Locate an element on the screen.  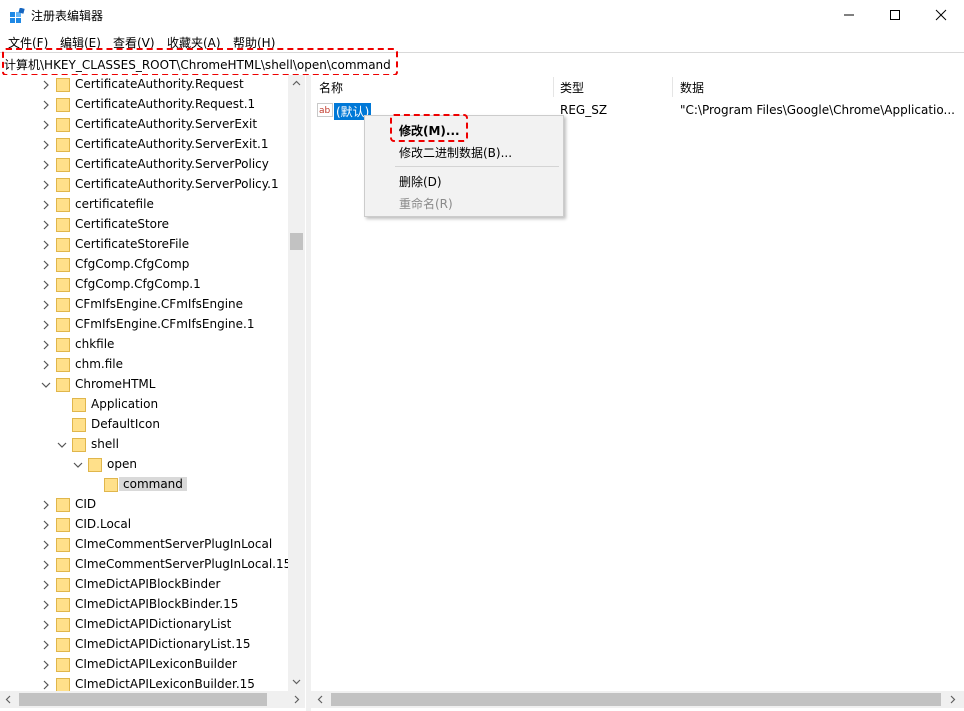
tree-item: CfgComp.CfgComp is located at coordinates (144, 265).